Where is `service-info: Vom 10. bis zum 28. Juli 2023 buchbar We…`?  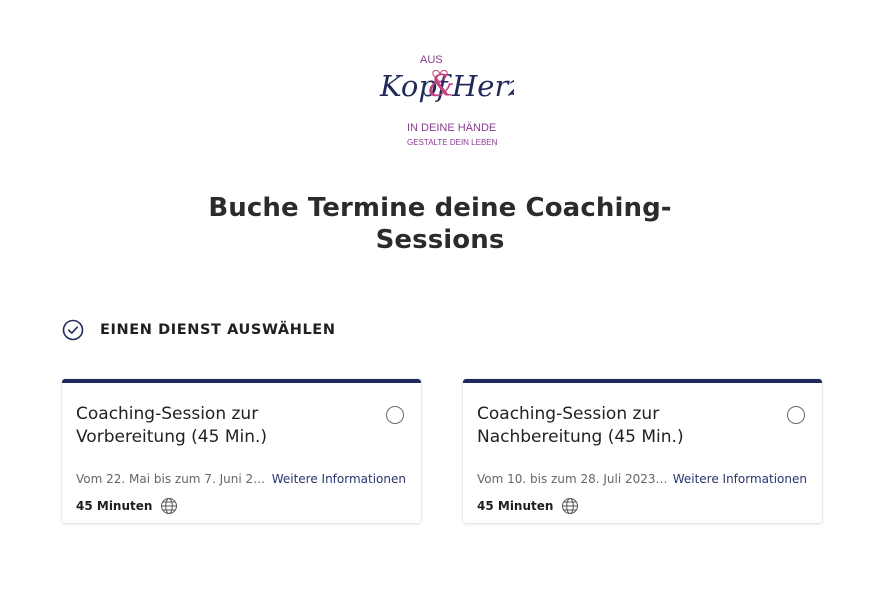
service-info: Vom 10. bis zum 28. Juli 2023 buchbar We… is located at coordinates (642, 479).